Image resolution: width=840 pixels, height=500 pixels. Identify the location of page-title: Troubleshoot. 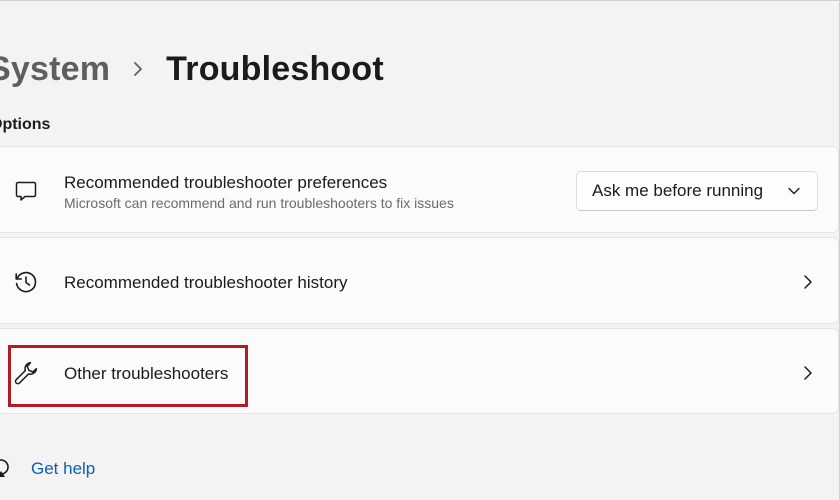
(275, 68).